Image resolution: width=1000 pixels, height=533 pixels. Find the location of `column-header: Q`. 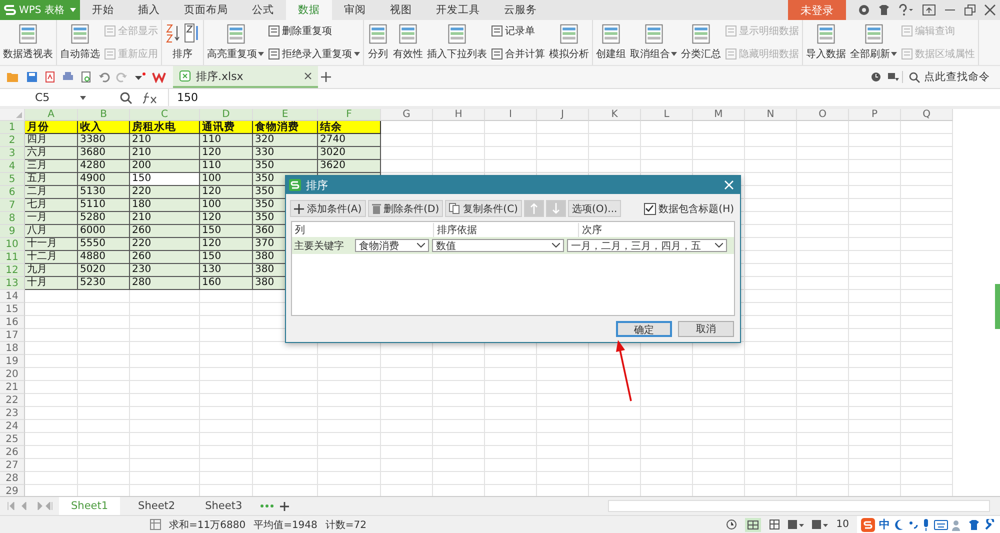

column-header: Q is located at coordinates (927, 115).